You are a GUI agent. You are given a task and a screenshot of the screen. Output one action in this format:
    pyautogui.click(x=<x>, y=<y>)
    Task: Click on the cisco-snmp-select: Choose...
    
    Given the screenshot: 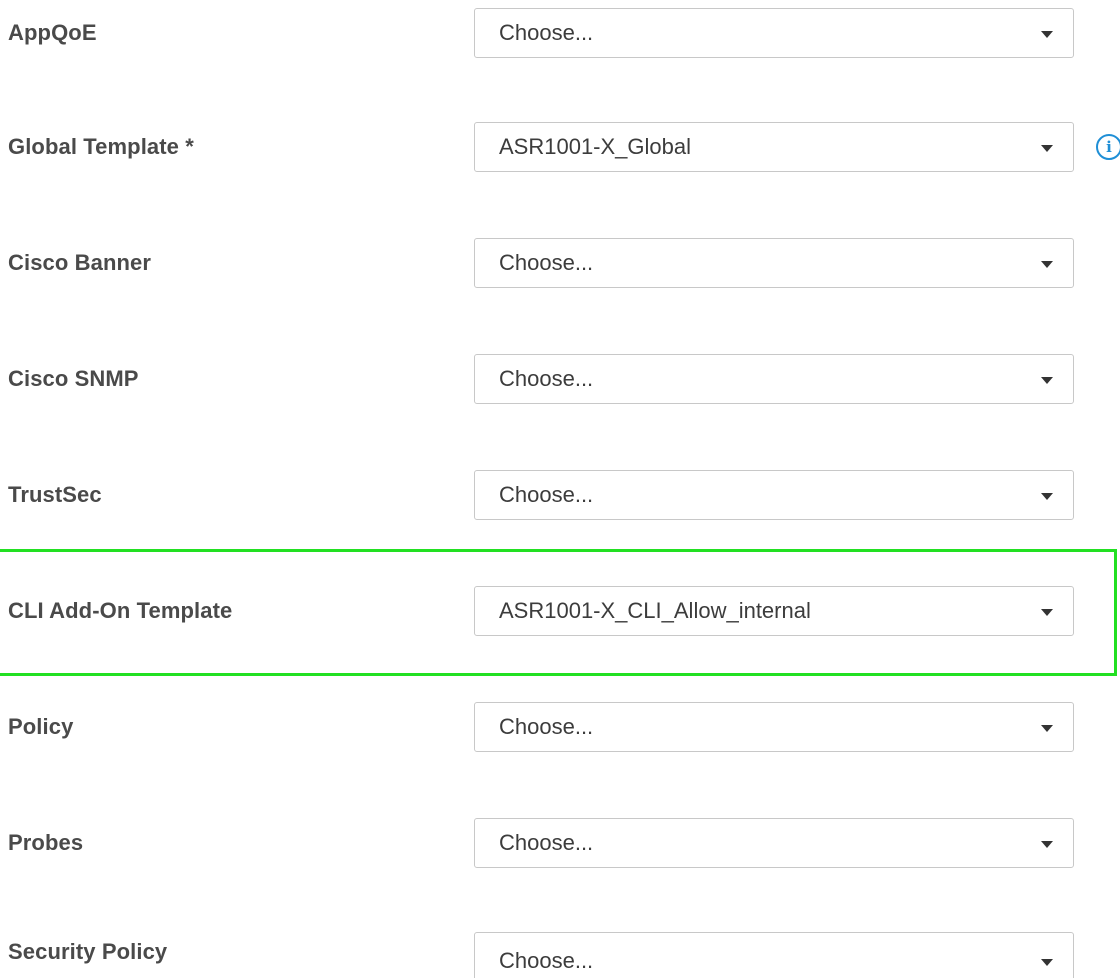 What is the action you would take?
    pyautogui.click(x=774, y=379)
    